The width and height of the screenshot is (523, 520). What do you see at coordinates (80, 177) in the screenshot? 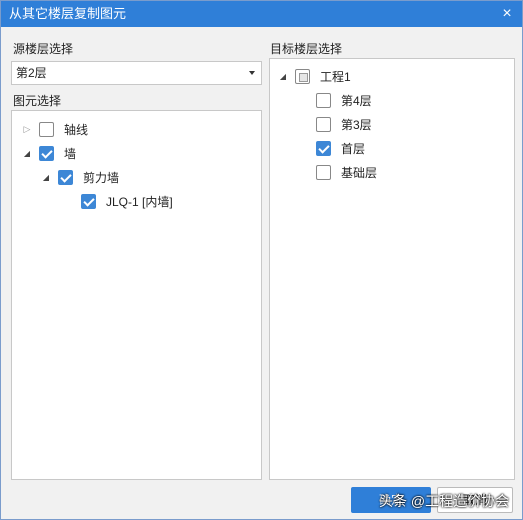
I see `tree-node-shear-wall: ◢ 剪力墙` at bounding box center [80, 177].